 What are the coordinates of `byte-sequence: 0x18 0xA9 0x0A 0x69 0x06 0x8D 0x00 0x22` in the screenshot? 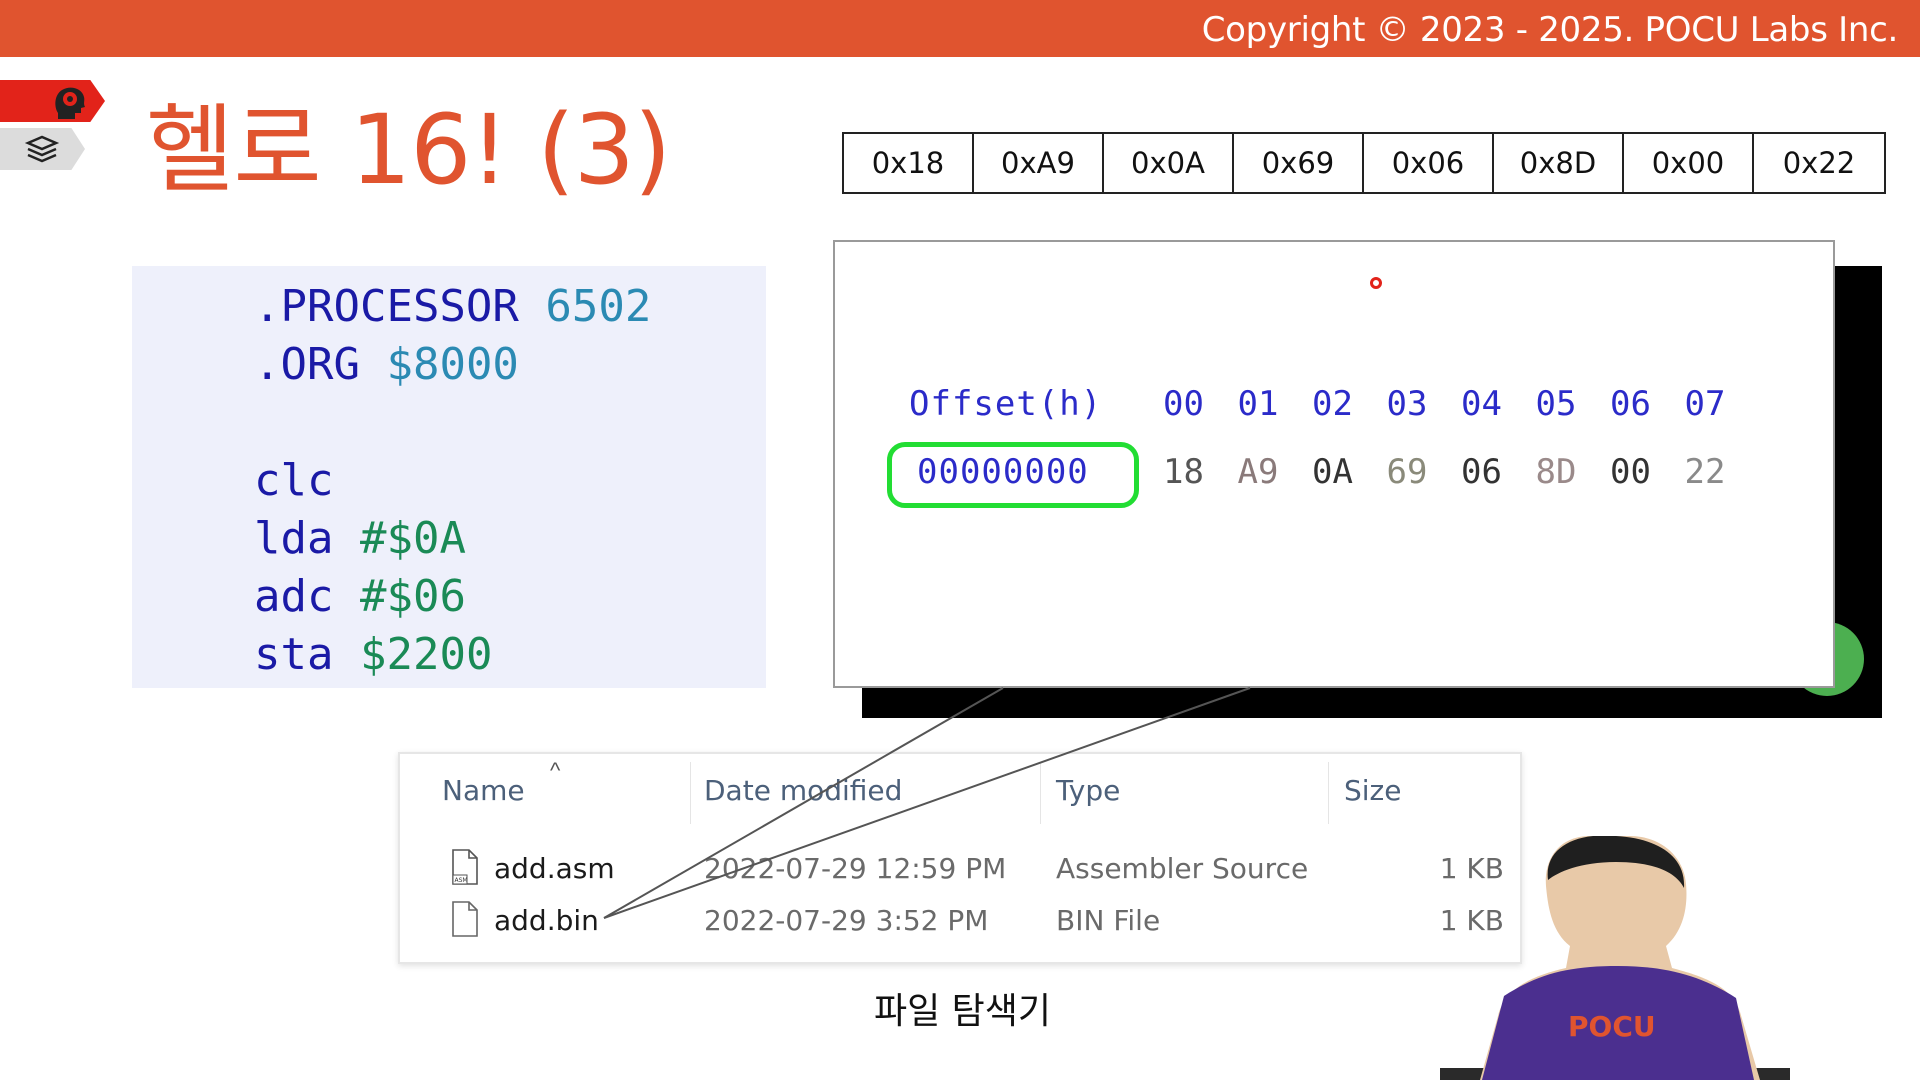 It's located at (1364, 163).